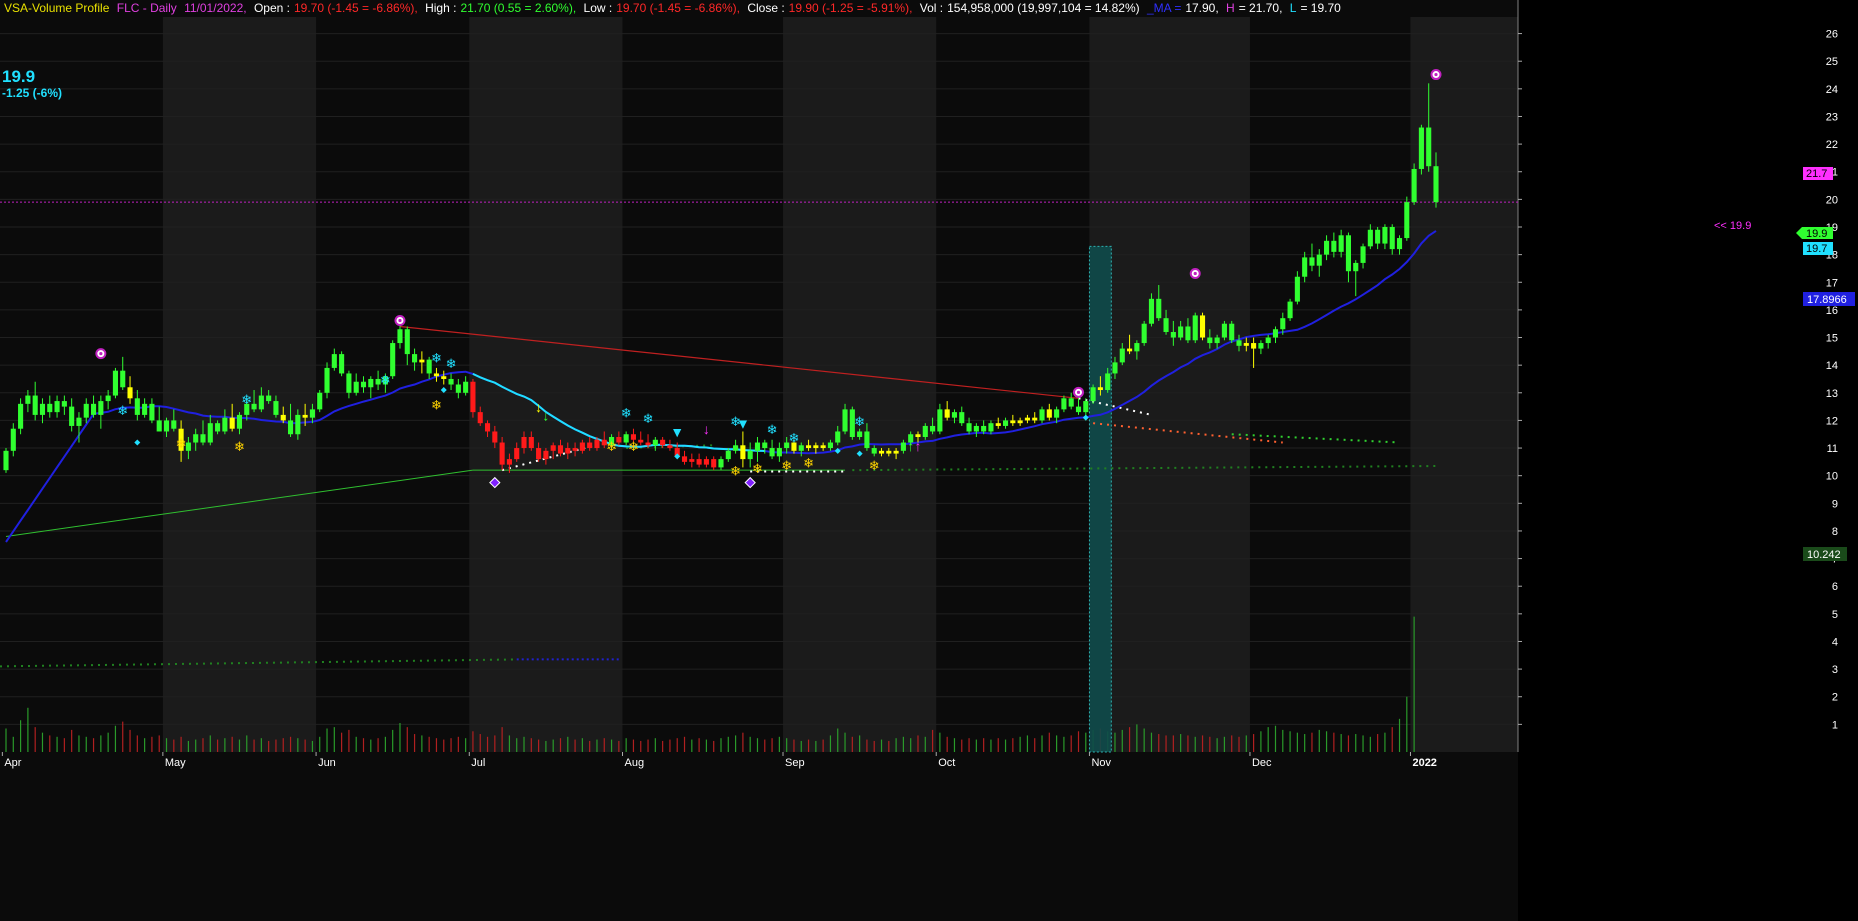 This screenshot has height=921, width=1858. Describe the element at coordinates (1043, 8) in the screenshot. I see `vol-value: 154,958,000 (19,997,104 = 14.82%)` at that location.